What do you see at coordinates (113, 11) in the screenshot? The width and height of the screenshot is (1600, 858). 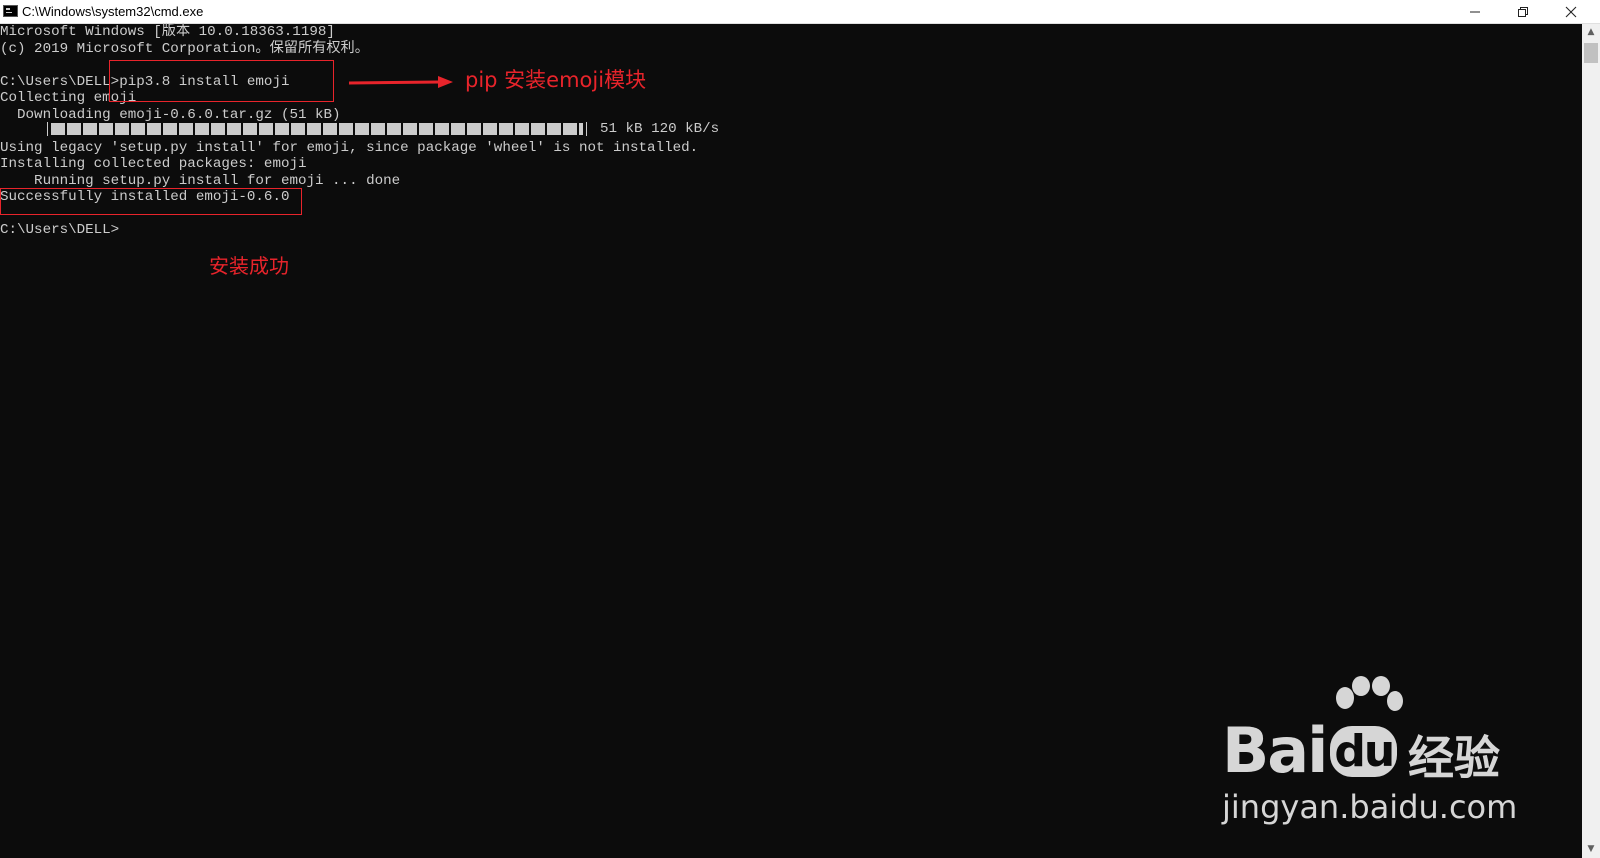 I see `window-title: C:\Windows\system32\cmd.exe` at bounding box center [113, 11].